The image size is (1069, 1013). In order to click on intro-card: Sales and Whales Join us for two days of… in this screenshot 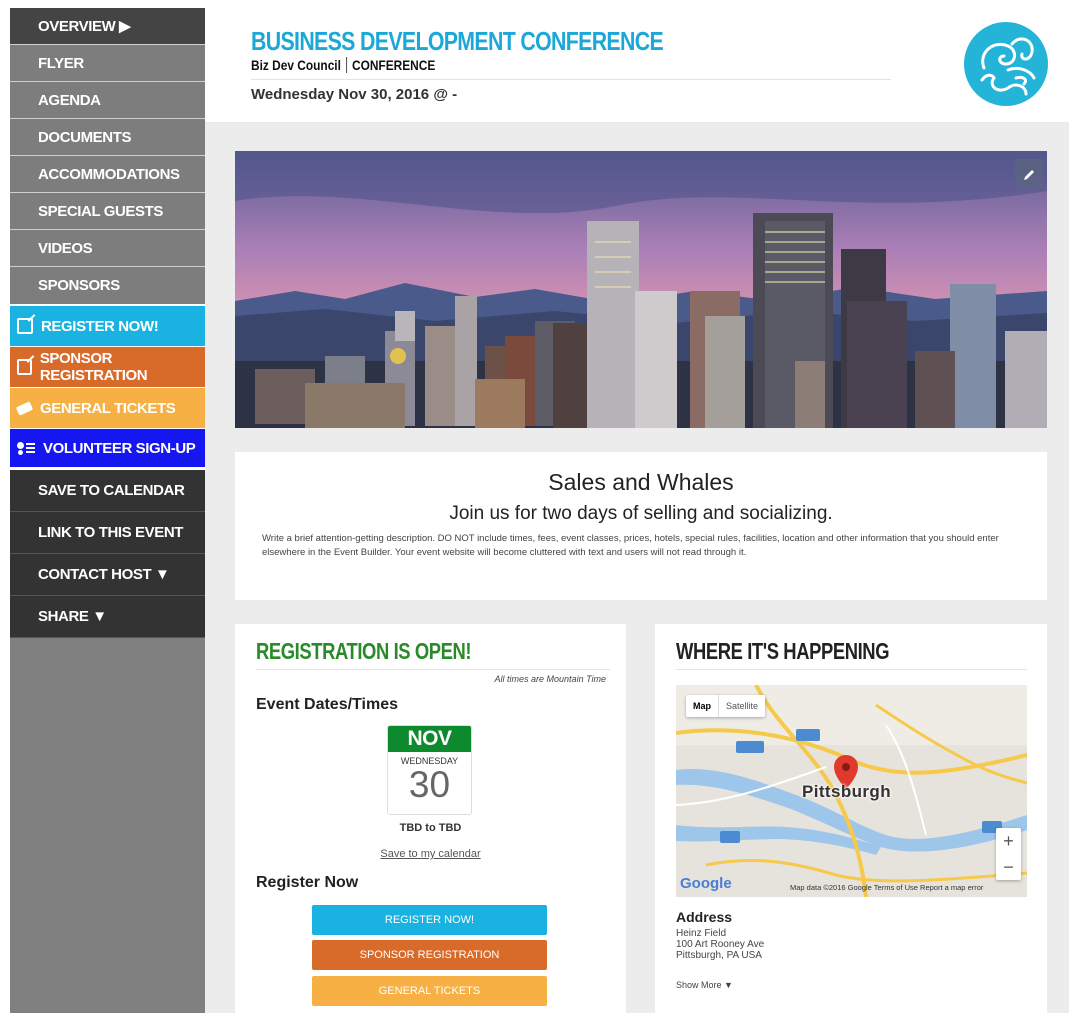, I will do `click(641, 526)`.